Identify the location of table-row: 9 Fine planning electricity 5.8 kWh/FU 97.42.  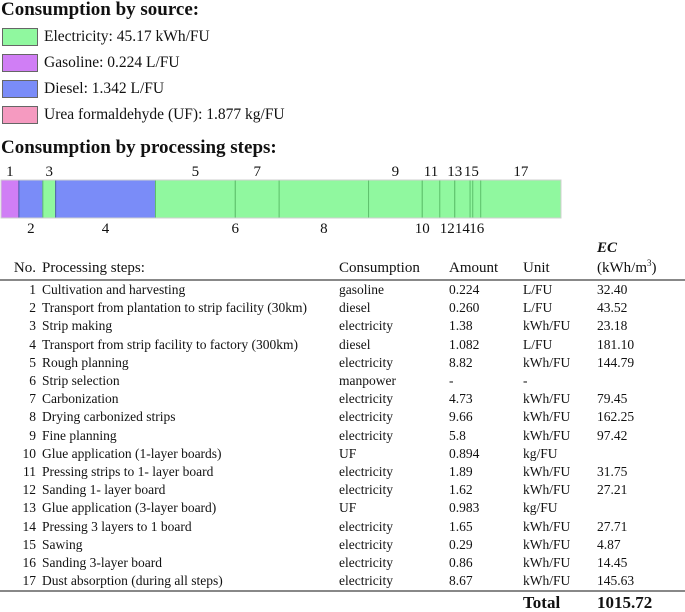
(342, 436).